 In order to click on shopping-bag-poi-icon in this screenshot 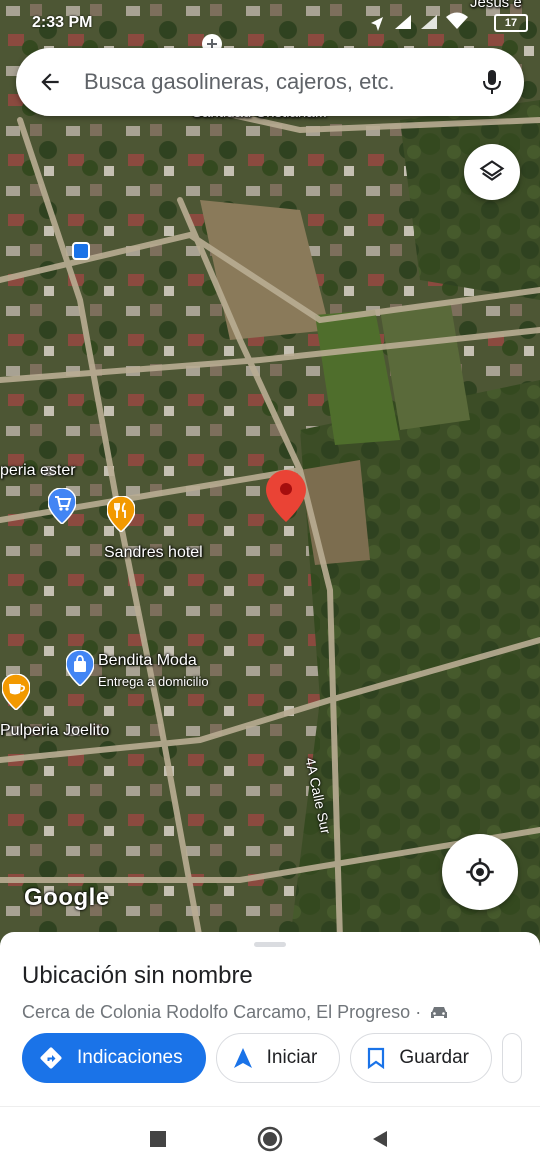, I will do `click(80, 668)`.